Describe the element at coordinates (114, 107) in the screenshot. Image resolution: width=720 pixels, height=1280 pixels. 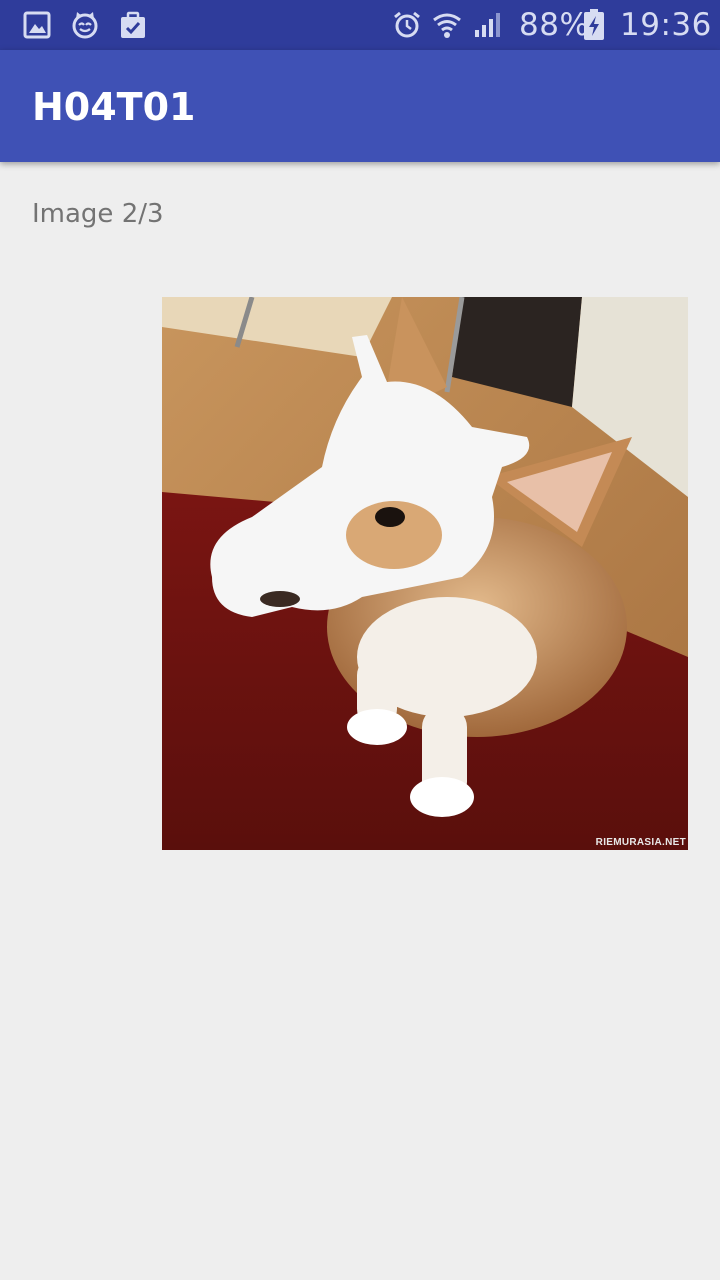
I see `app-title: H04T01` at that location.